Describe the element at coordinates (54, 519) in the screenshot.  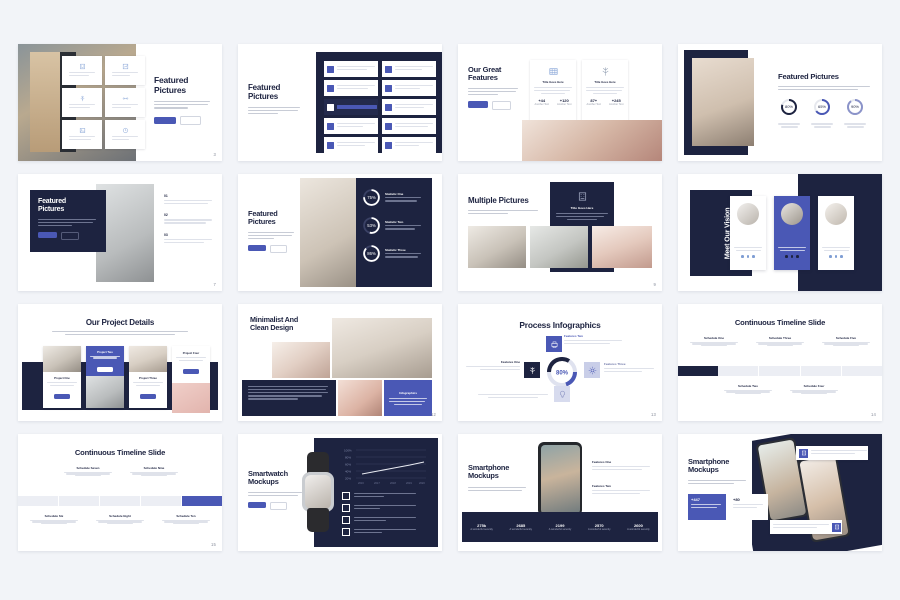
I see `timeline-step: Schedule Six` at that location.